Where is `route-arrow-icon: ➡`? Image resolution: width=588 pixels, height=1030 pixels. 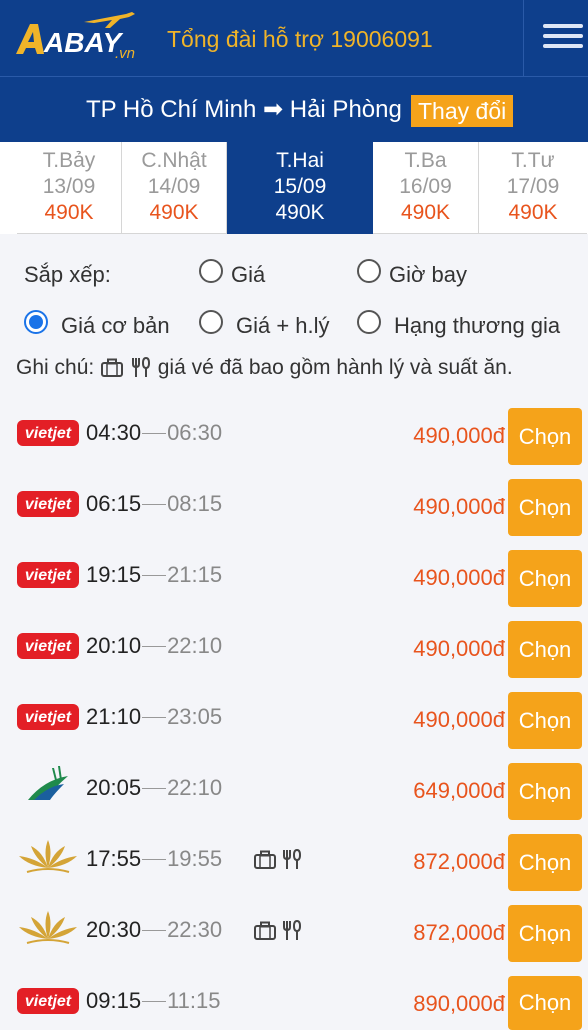 route-arrow-icon: ➡ is located at coordinates (273, 109).